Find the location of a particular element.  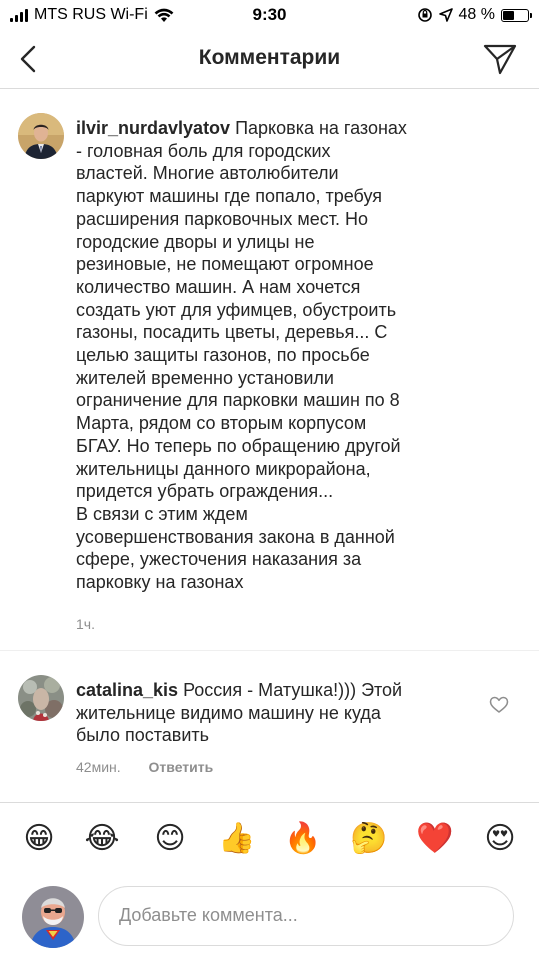

reply-timestamp: 42мин. is located at coordinates (98, 767).